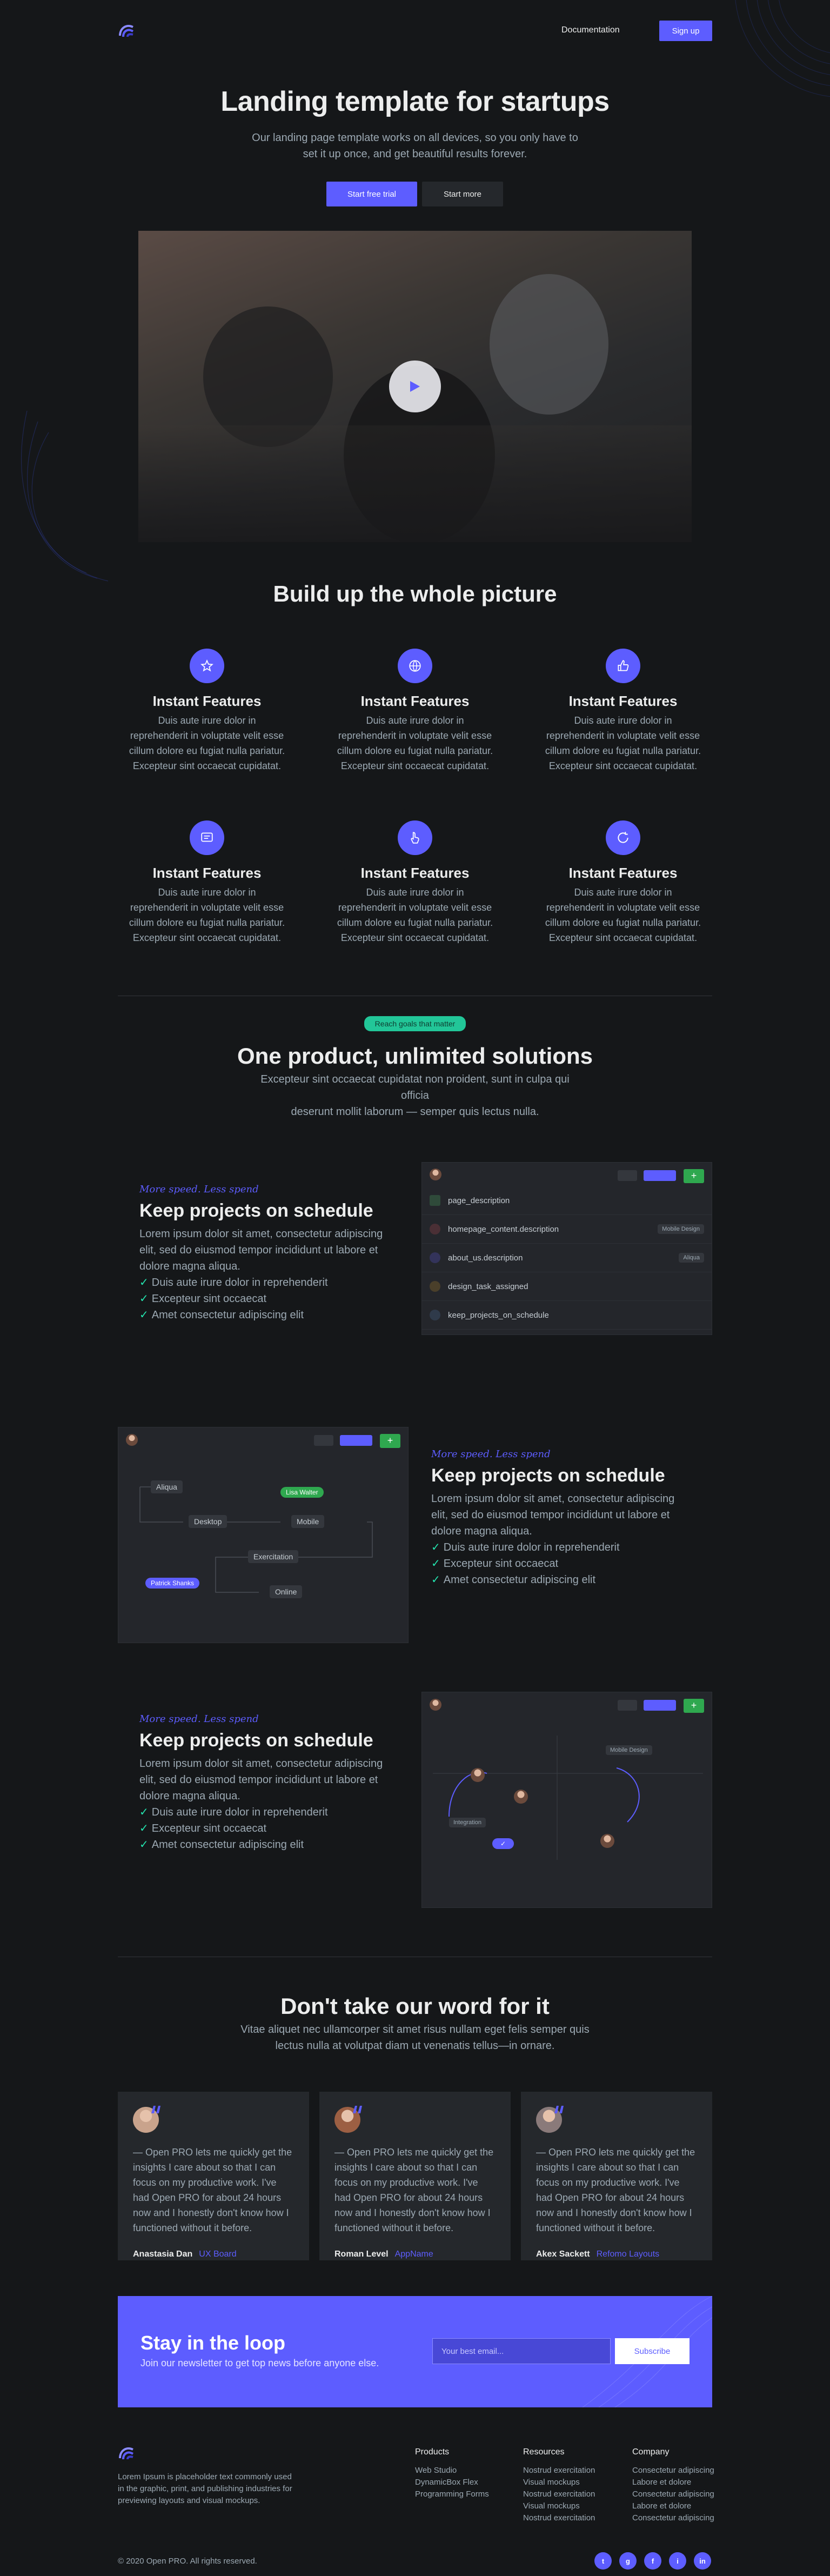 Image resolution: width=830 pixels, height=2576 pixels. Describe the element at coordinates (652, 2561) in the screenshot. I see `facebook-icon: f` at that location.